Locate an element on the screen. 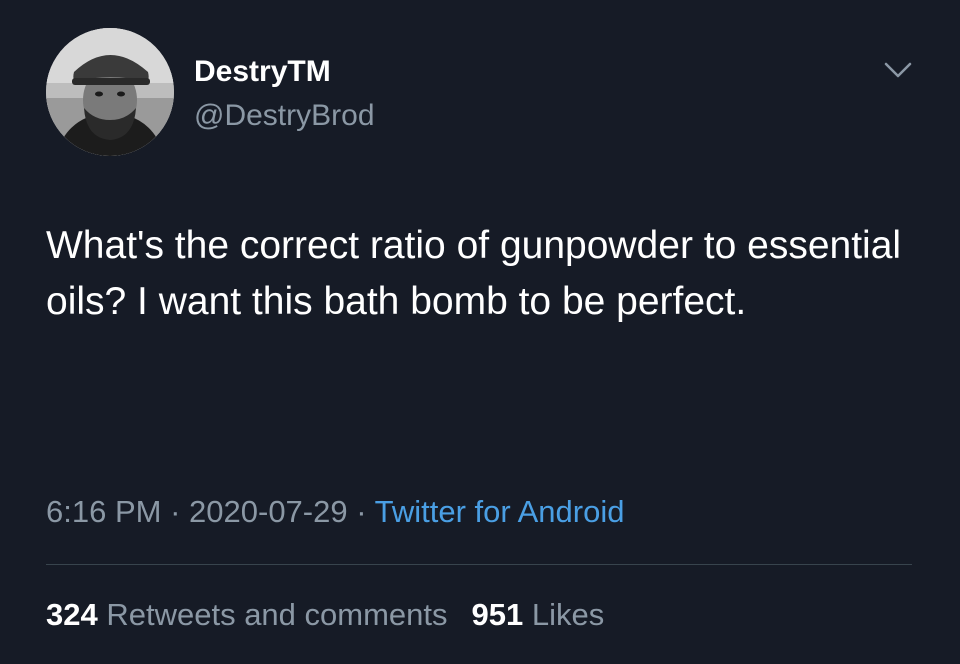  tweet-stats: 324 Retweets and comments 951 Likes is located at coordinates (325, 615).